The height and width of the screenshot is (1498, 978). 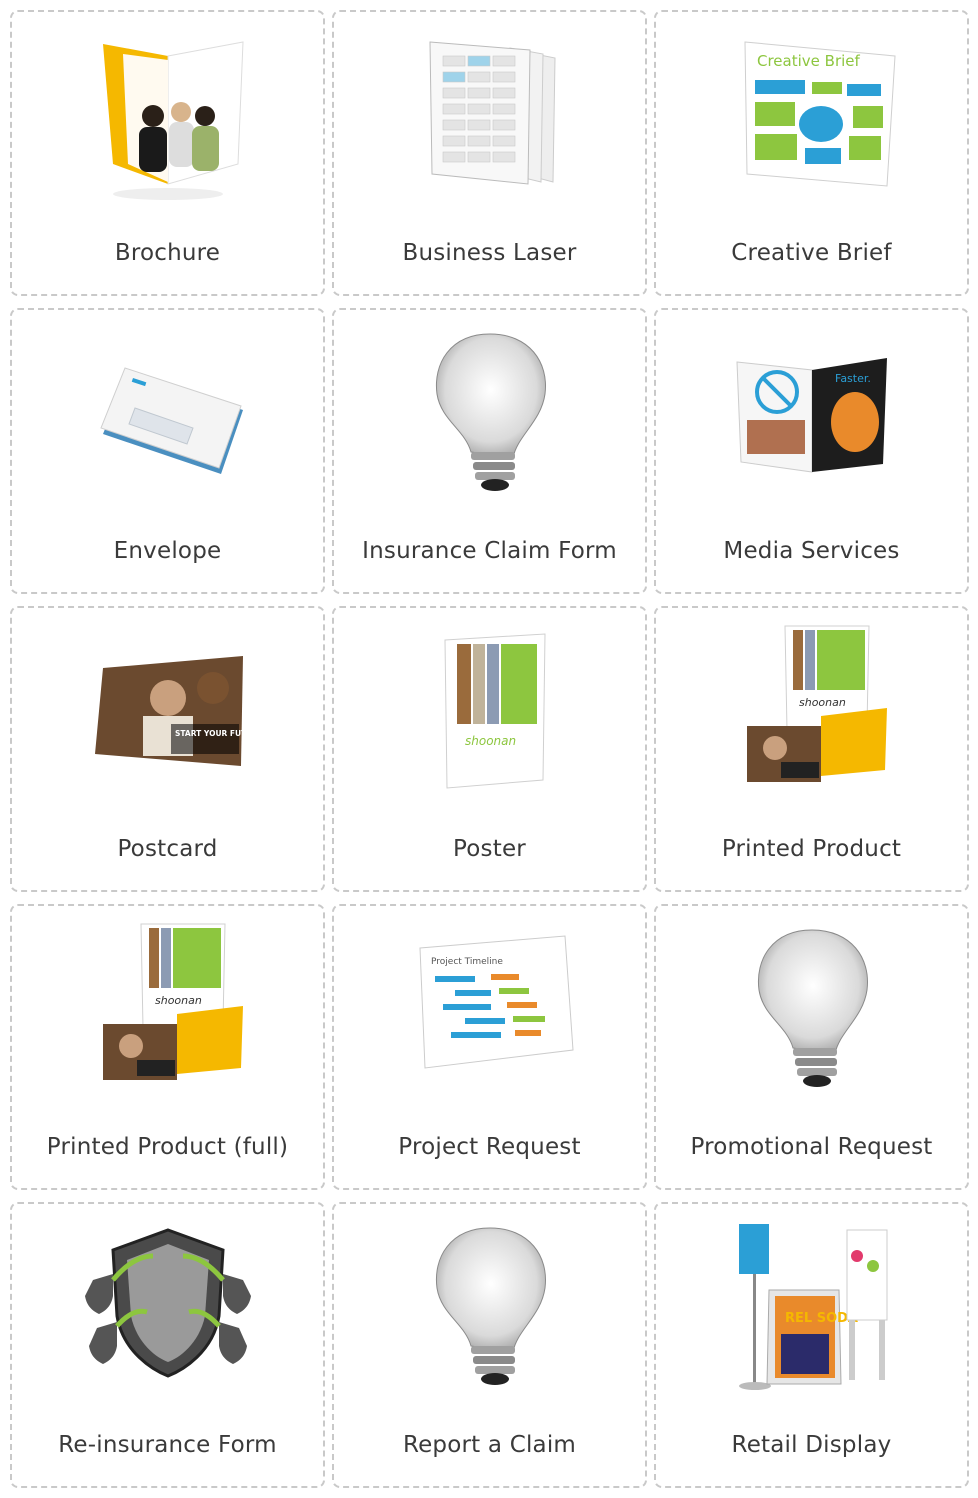 I want to click on tile-label: Brochure, so click(x=167, y=253).